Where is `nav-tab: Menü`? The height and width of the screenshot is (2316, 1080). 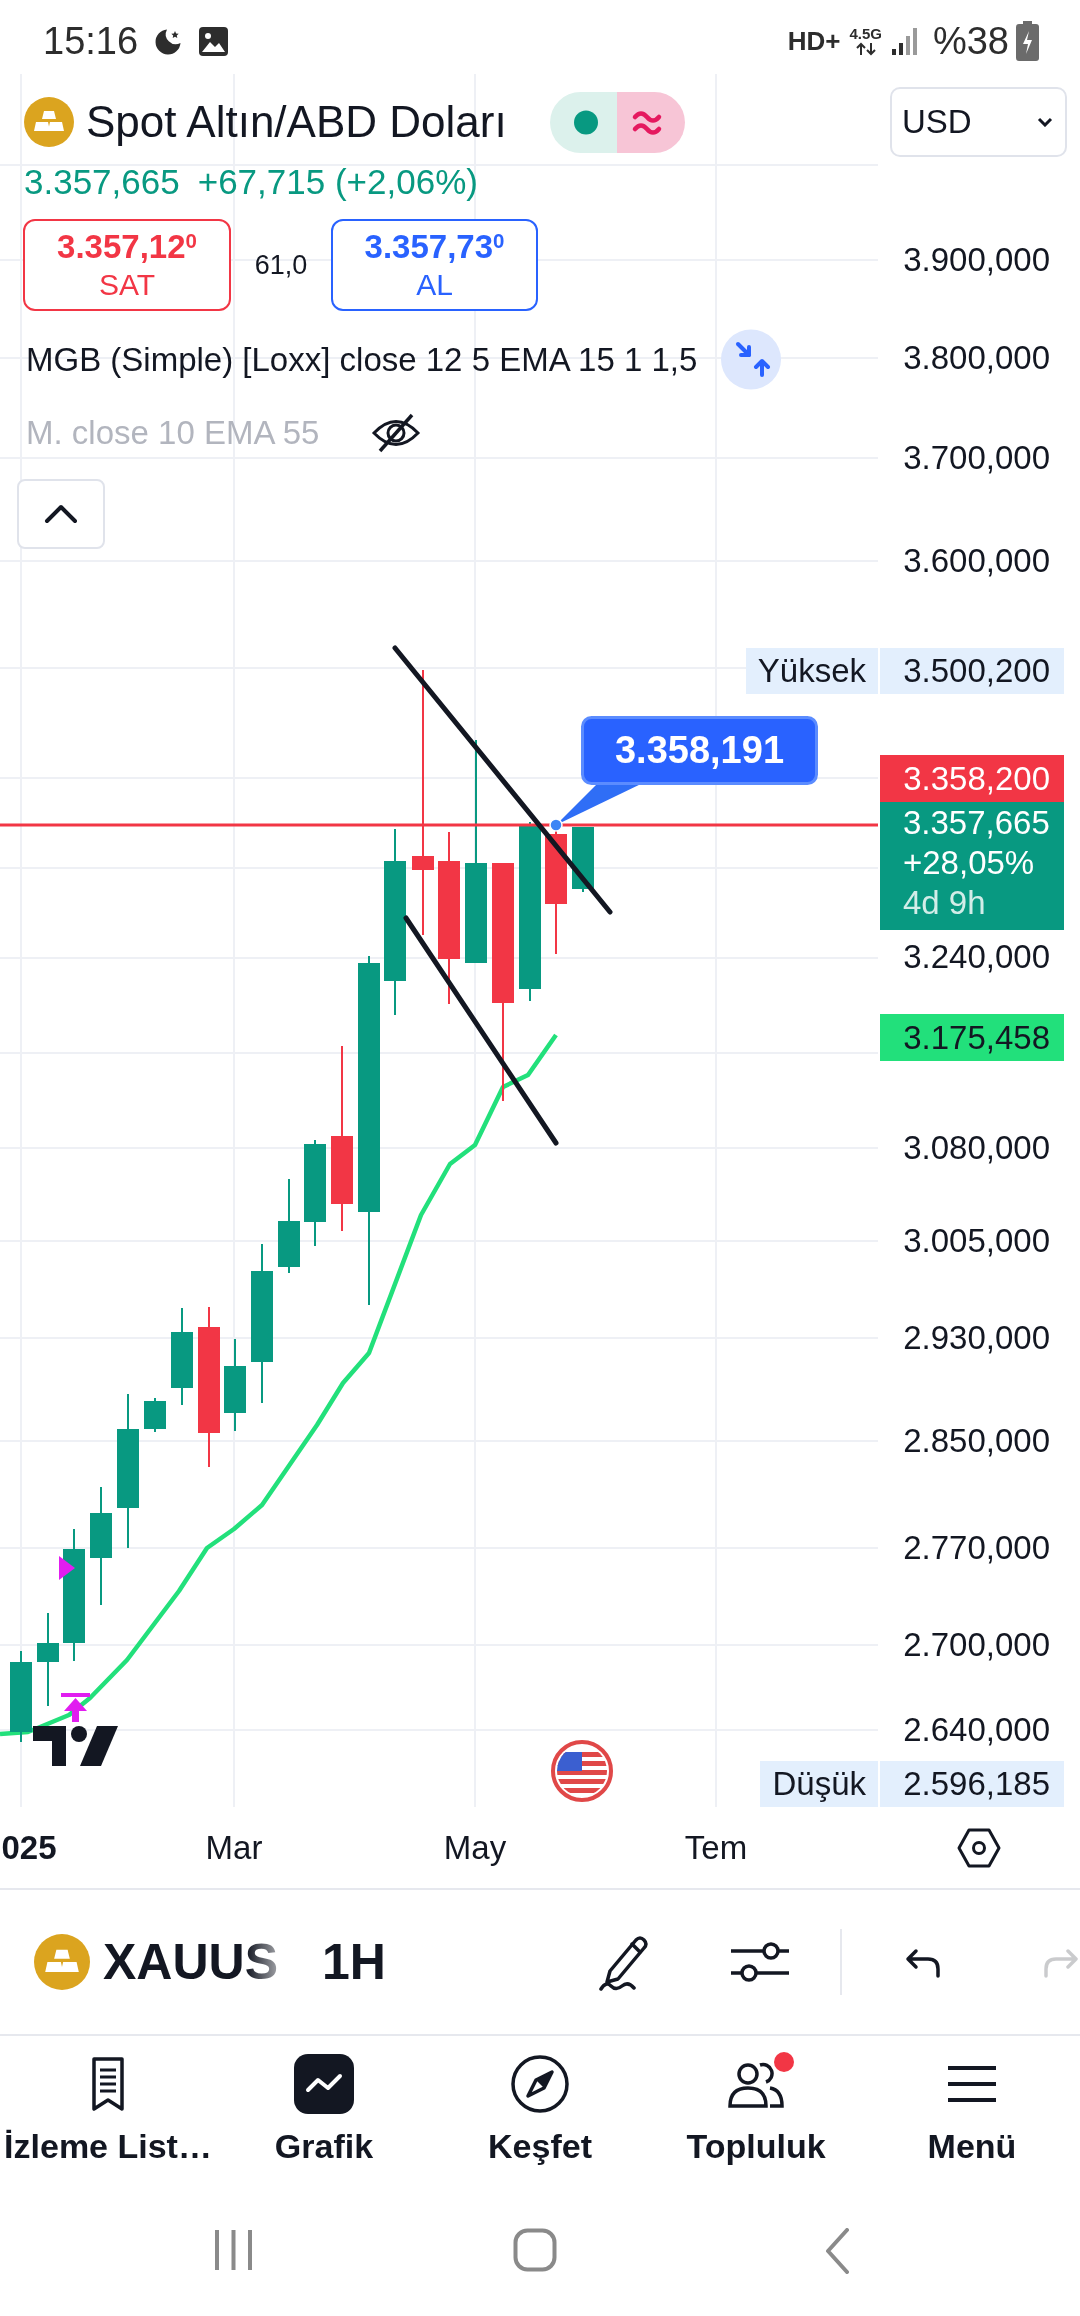 nav-tab: Menü is located at coordinates (972, 2118).